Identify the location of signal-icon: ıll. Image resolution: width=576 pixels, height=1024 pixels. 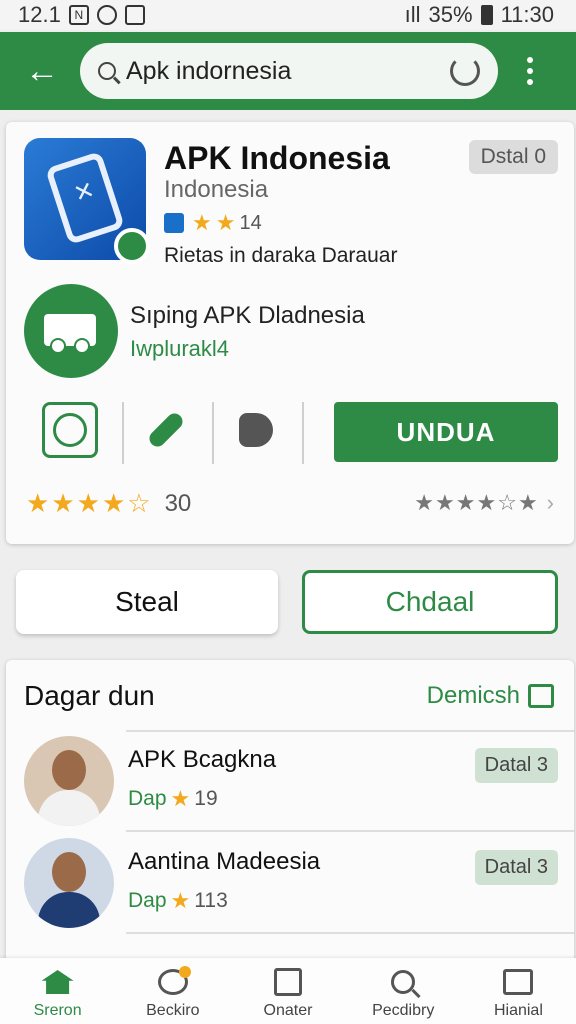
(412, 14).